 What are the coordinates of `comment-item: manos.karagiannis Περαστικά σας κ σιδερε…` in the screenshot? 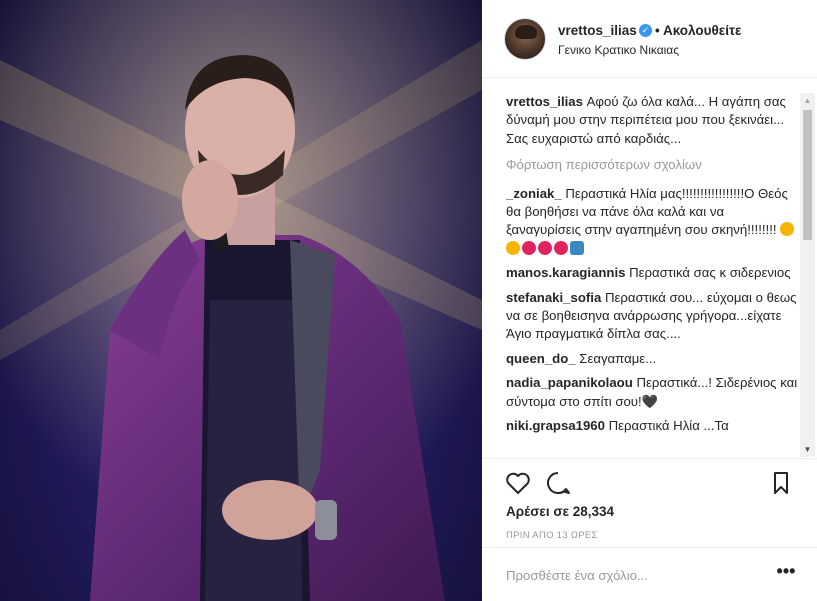 It's located at (652, 273).